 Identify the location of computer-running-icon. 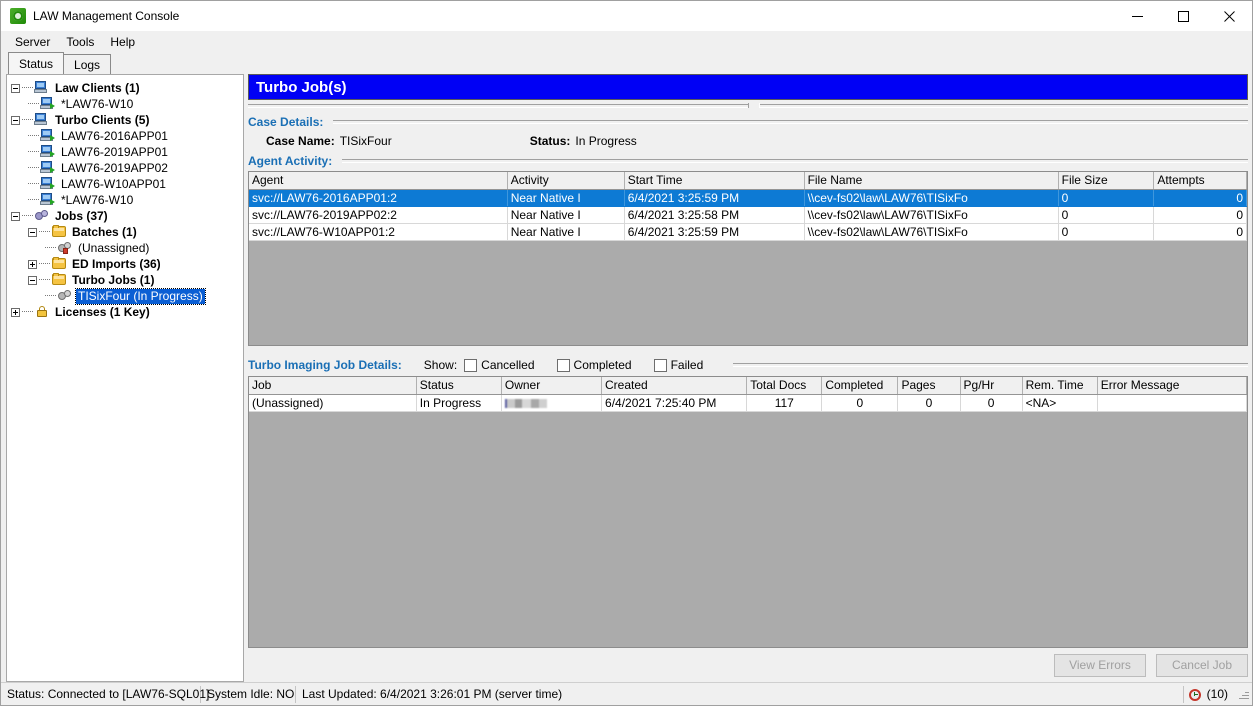
(48, 152).